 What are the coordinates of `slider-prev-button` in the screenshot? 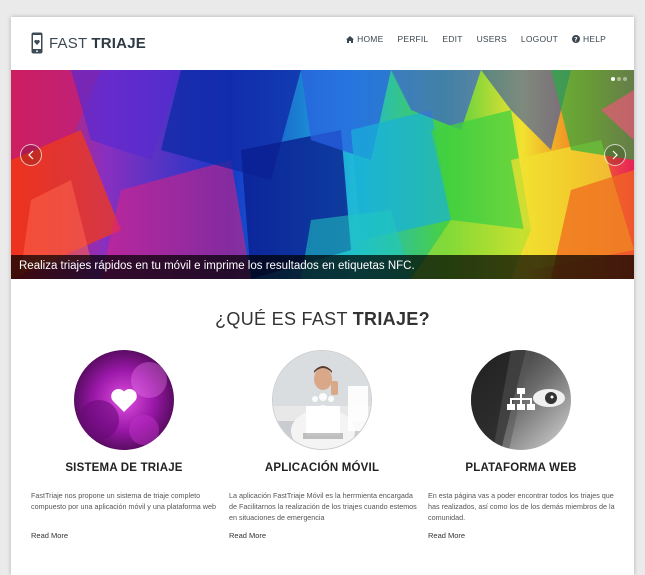 It's located at (31, 155).